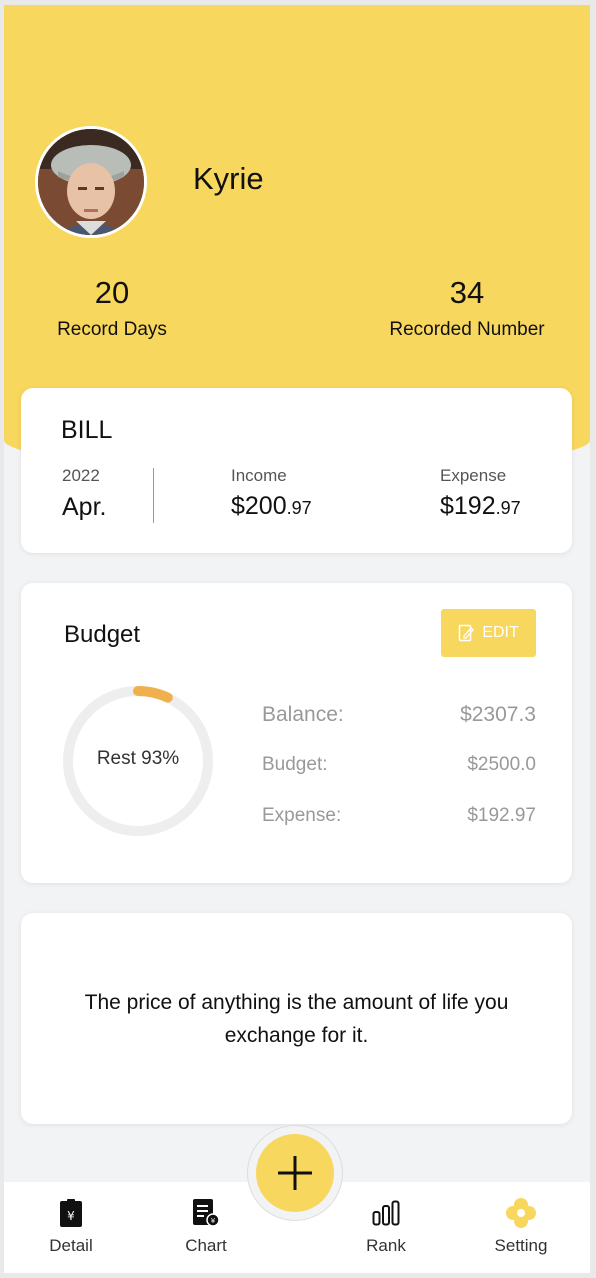 The height and width of the screenshot is (1278, 596). What do you see at coordinates (467, 329) in the screenshot?
I see `stat-label: Recorded Number` at bounding box center [467, 329].